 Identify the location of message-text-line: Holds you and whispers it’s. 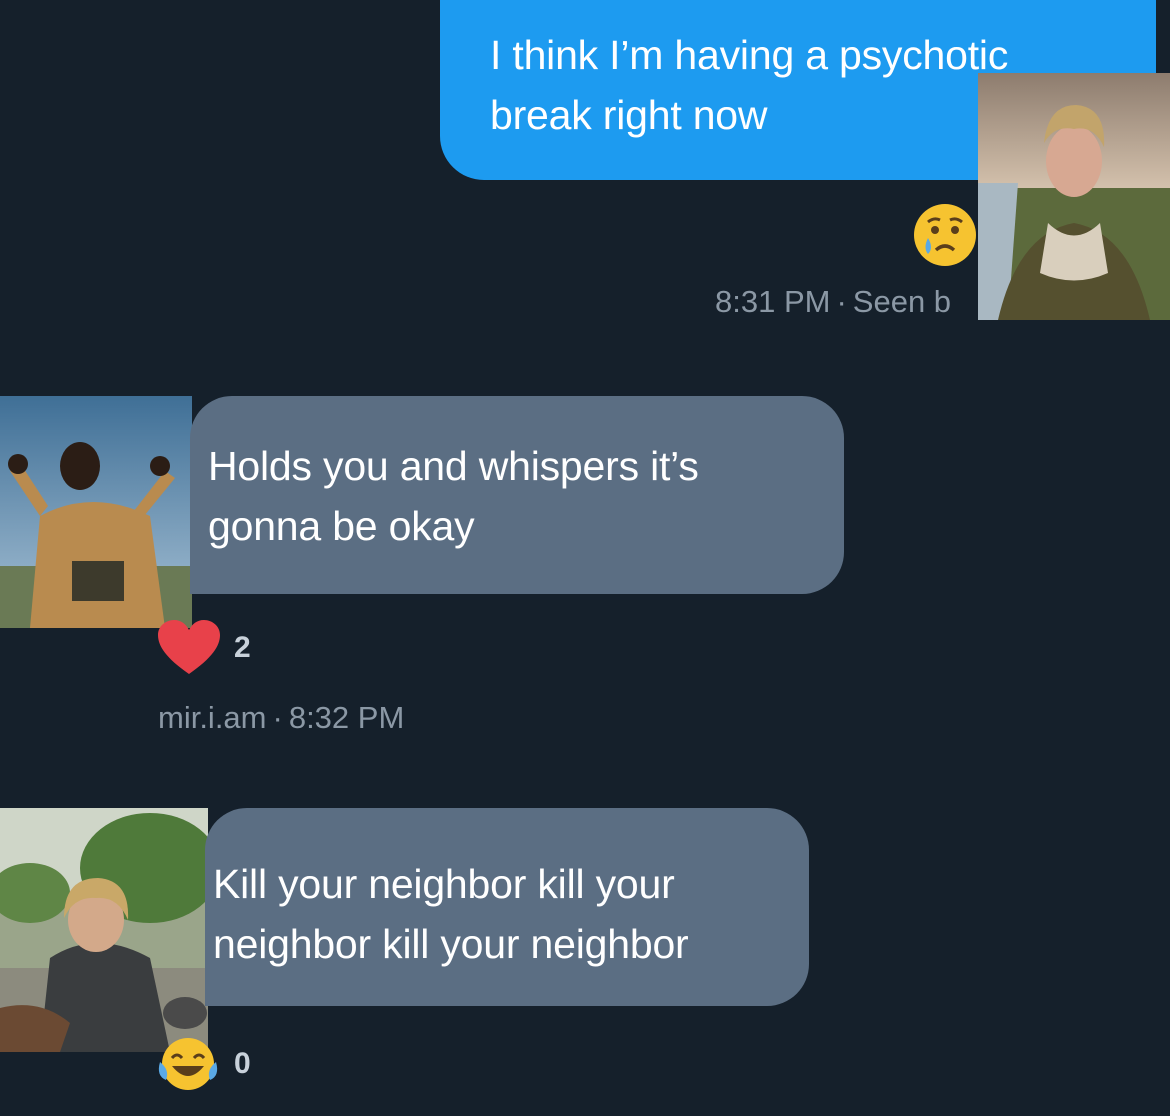
(453, 466).